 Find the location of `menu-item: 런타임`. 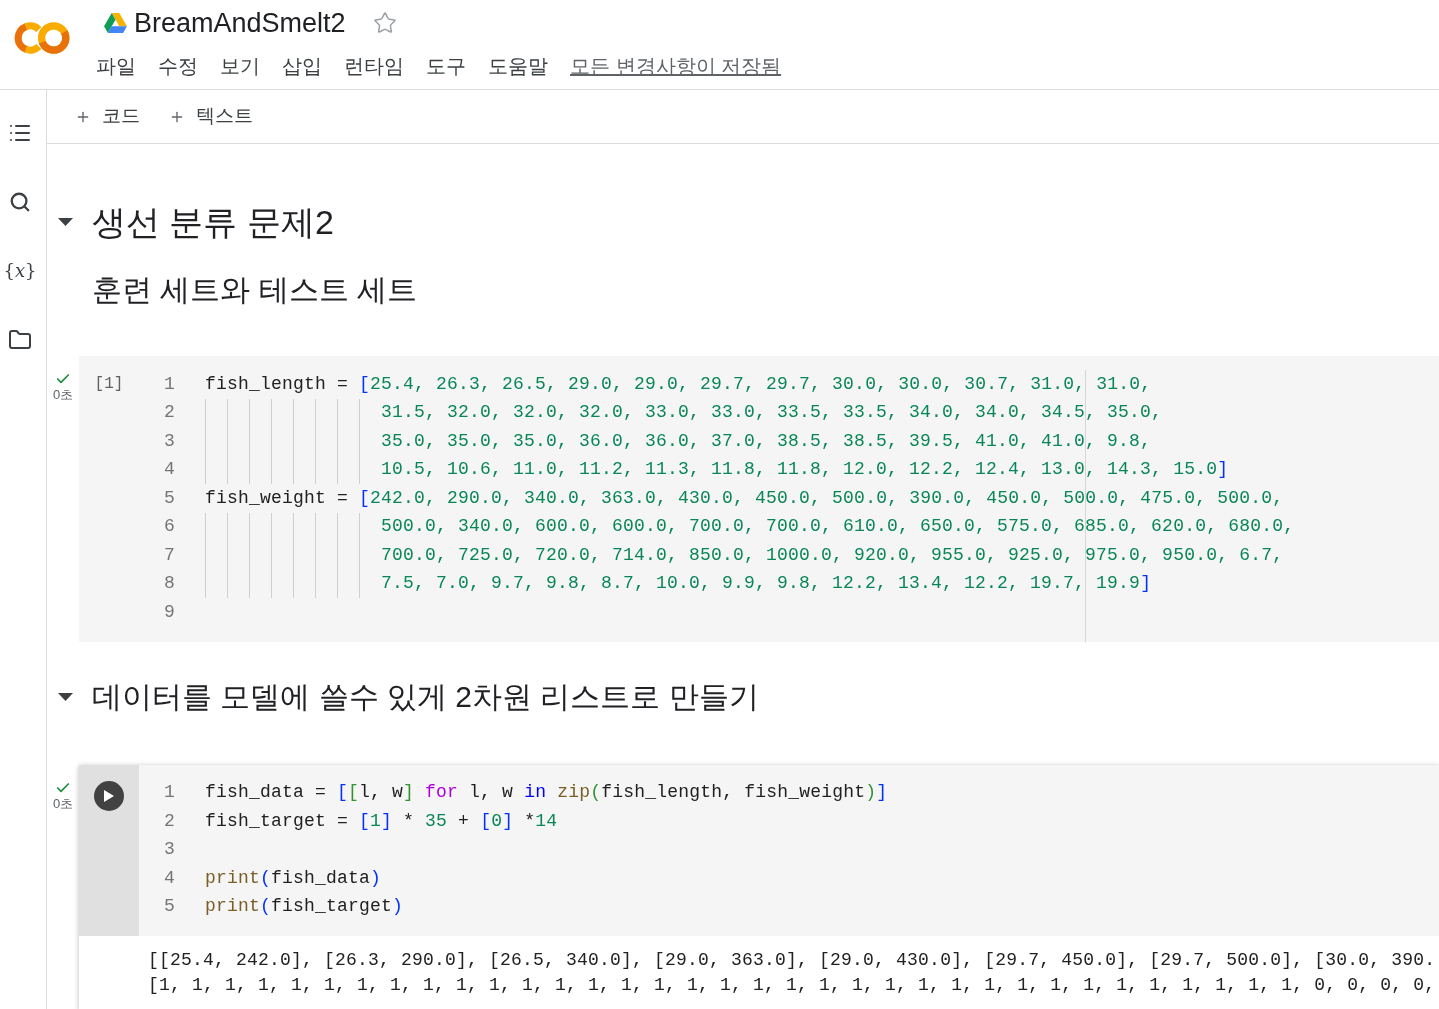

menu-item: 런타임 is located at coordinates (374, 66).